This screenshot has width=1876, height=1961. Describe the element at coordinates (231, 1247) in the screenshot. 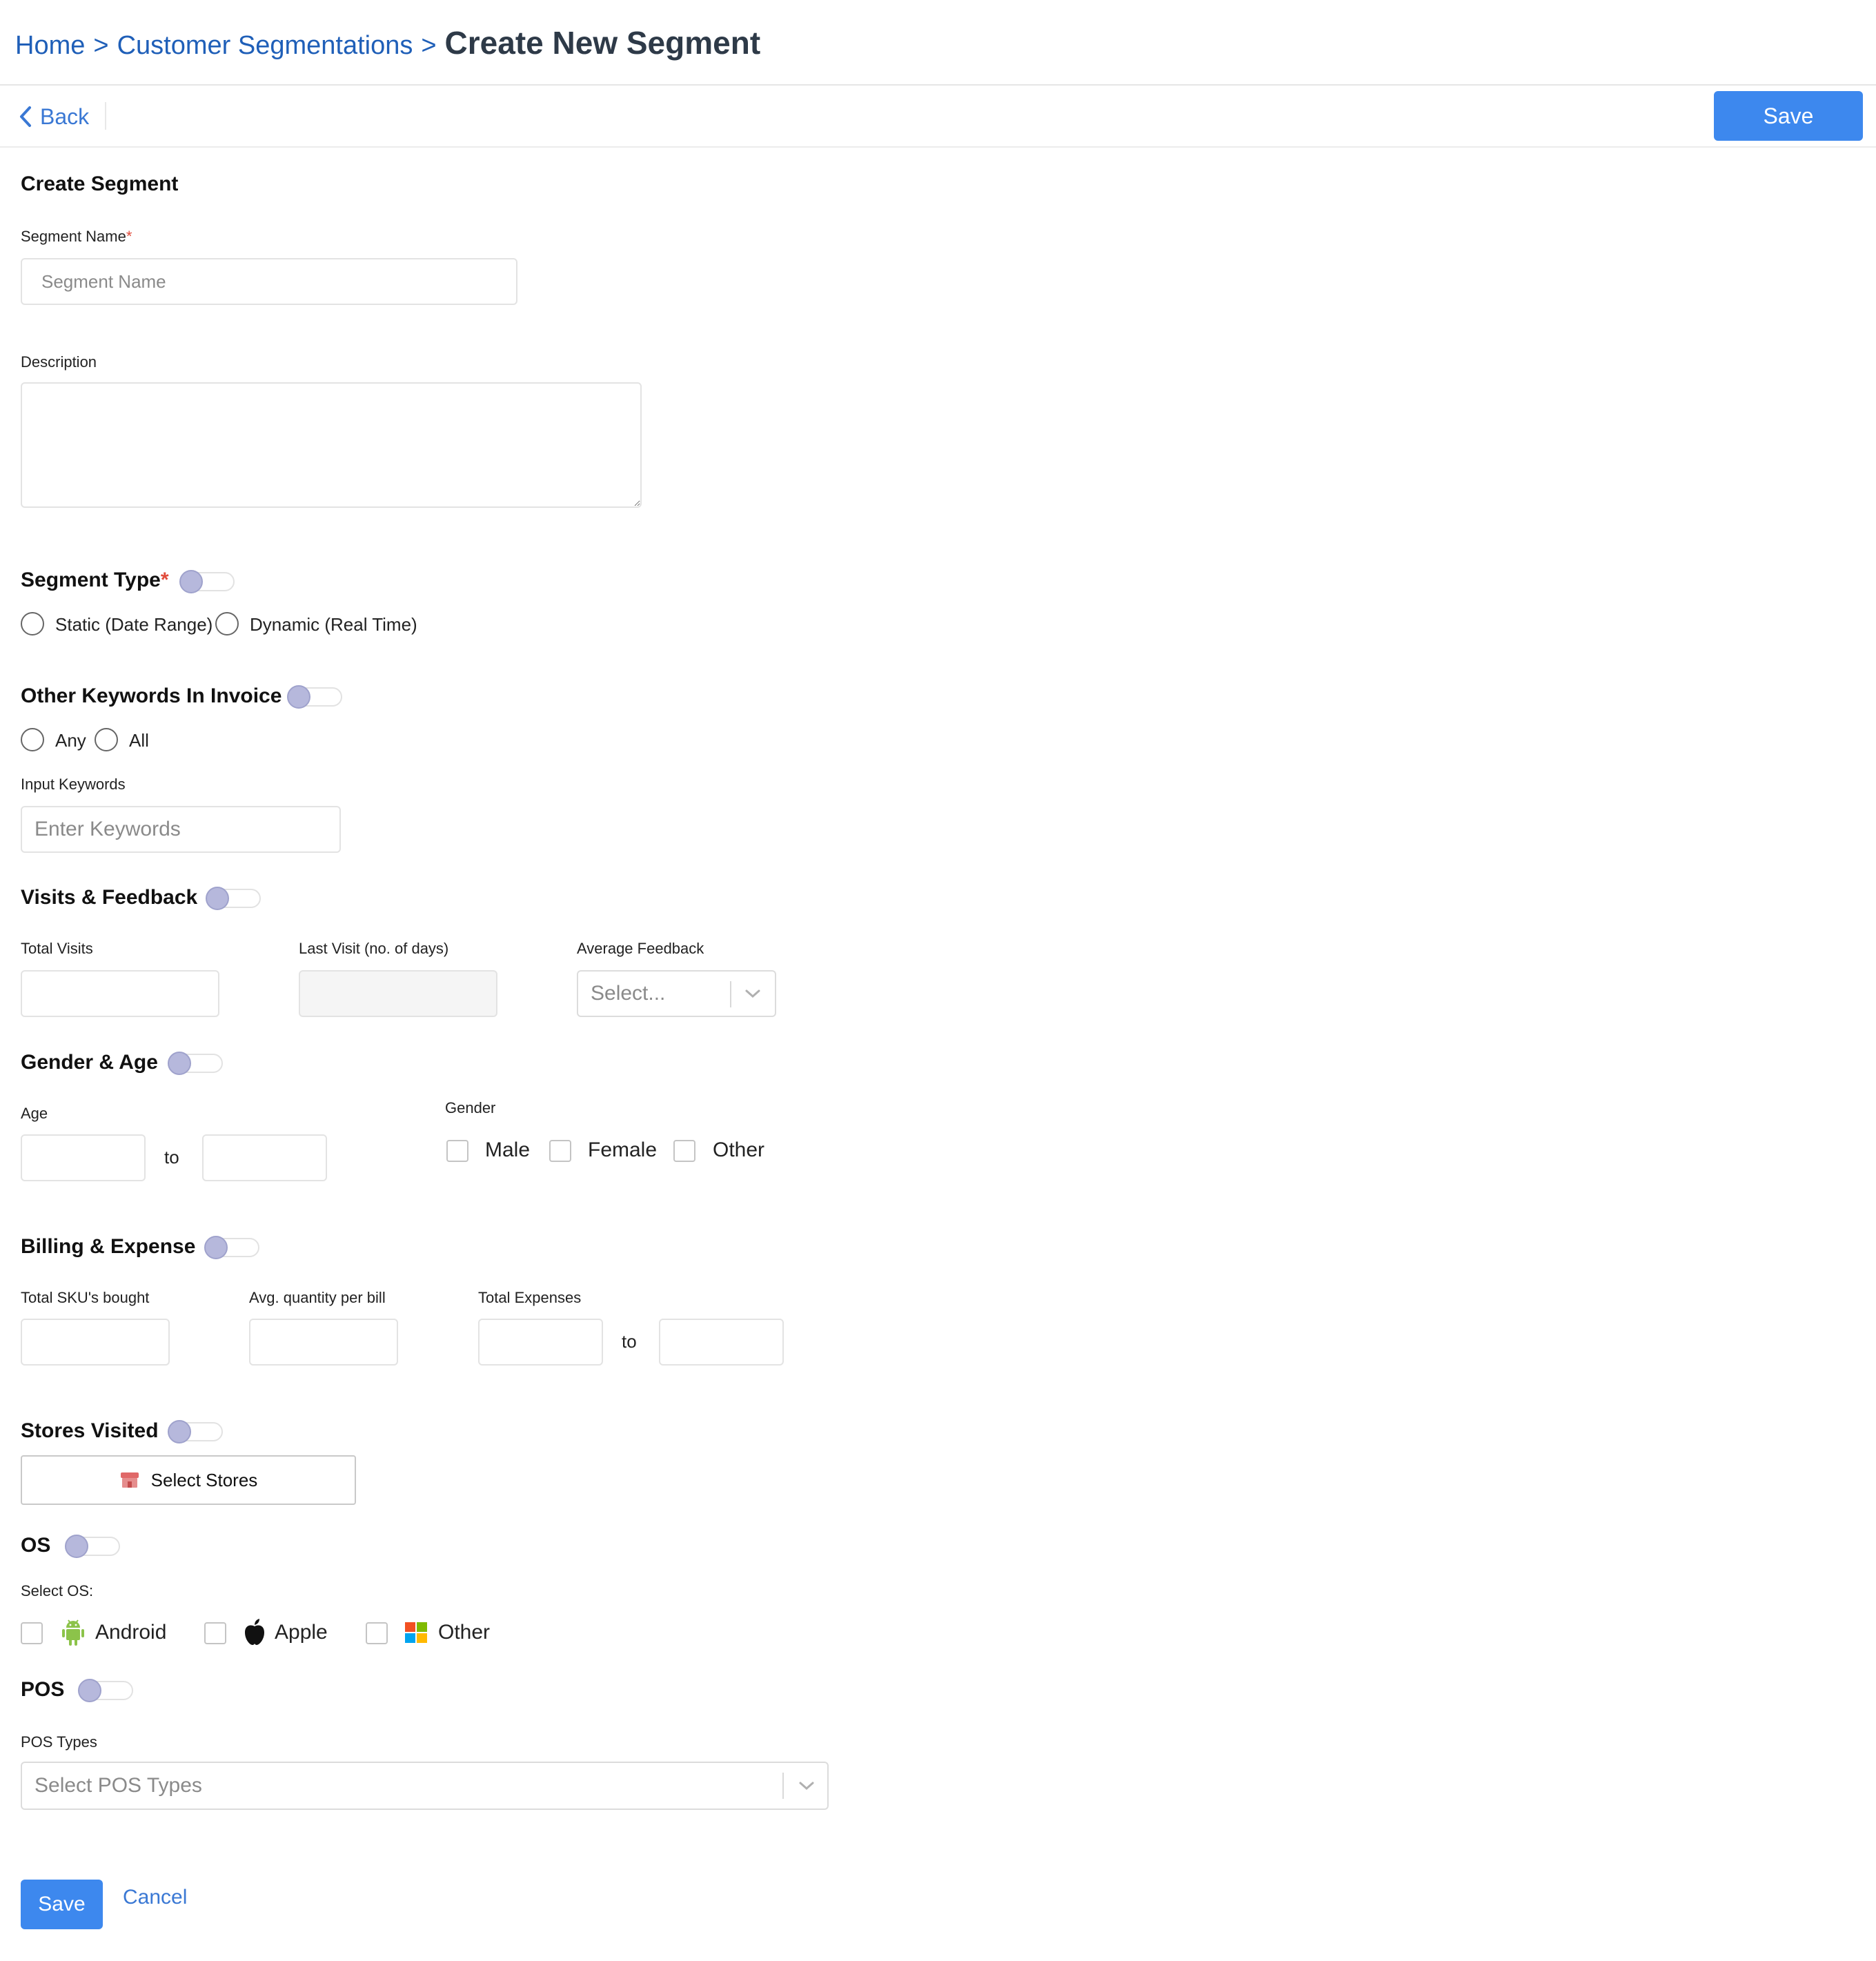

I see `billing-toggle` at that location.